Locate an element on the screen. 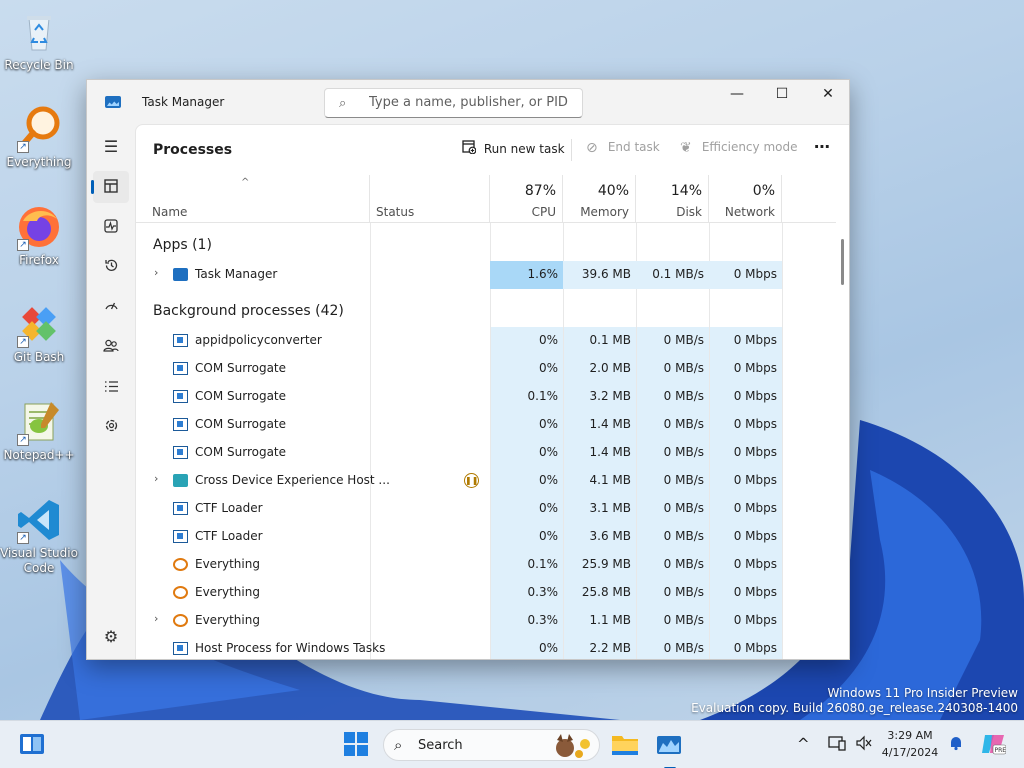 This screenshot has width=1024, height=768. close-button: ✕ is located at coordinates (827, 95).